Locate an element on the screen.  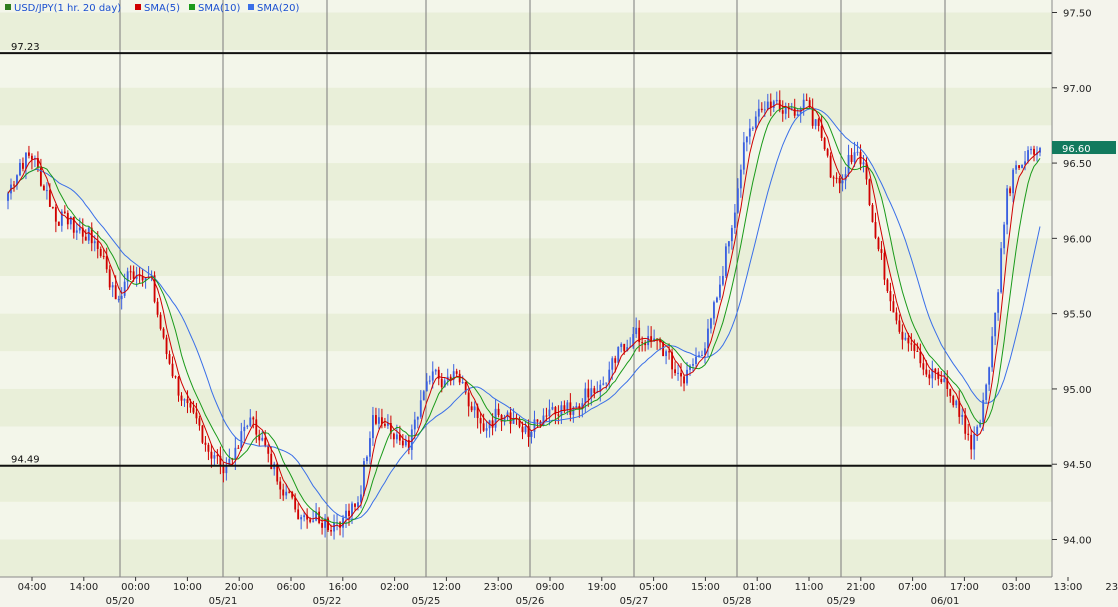
x-tick-label: 10:00 is located at coordinates (187, 587).